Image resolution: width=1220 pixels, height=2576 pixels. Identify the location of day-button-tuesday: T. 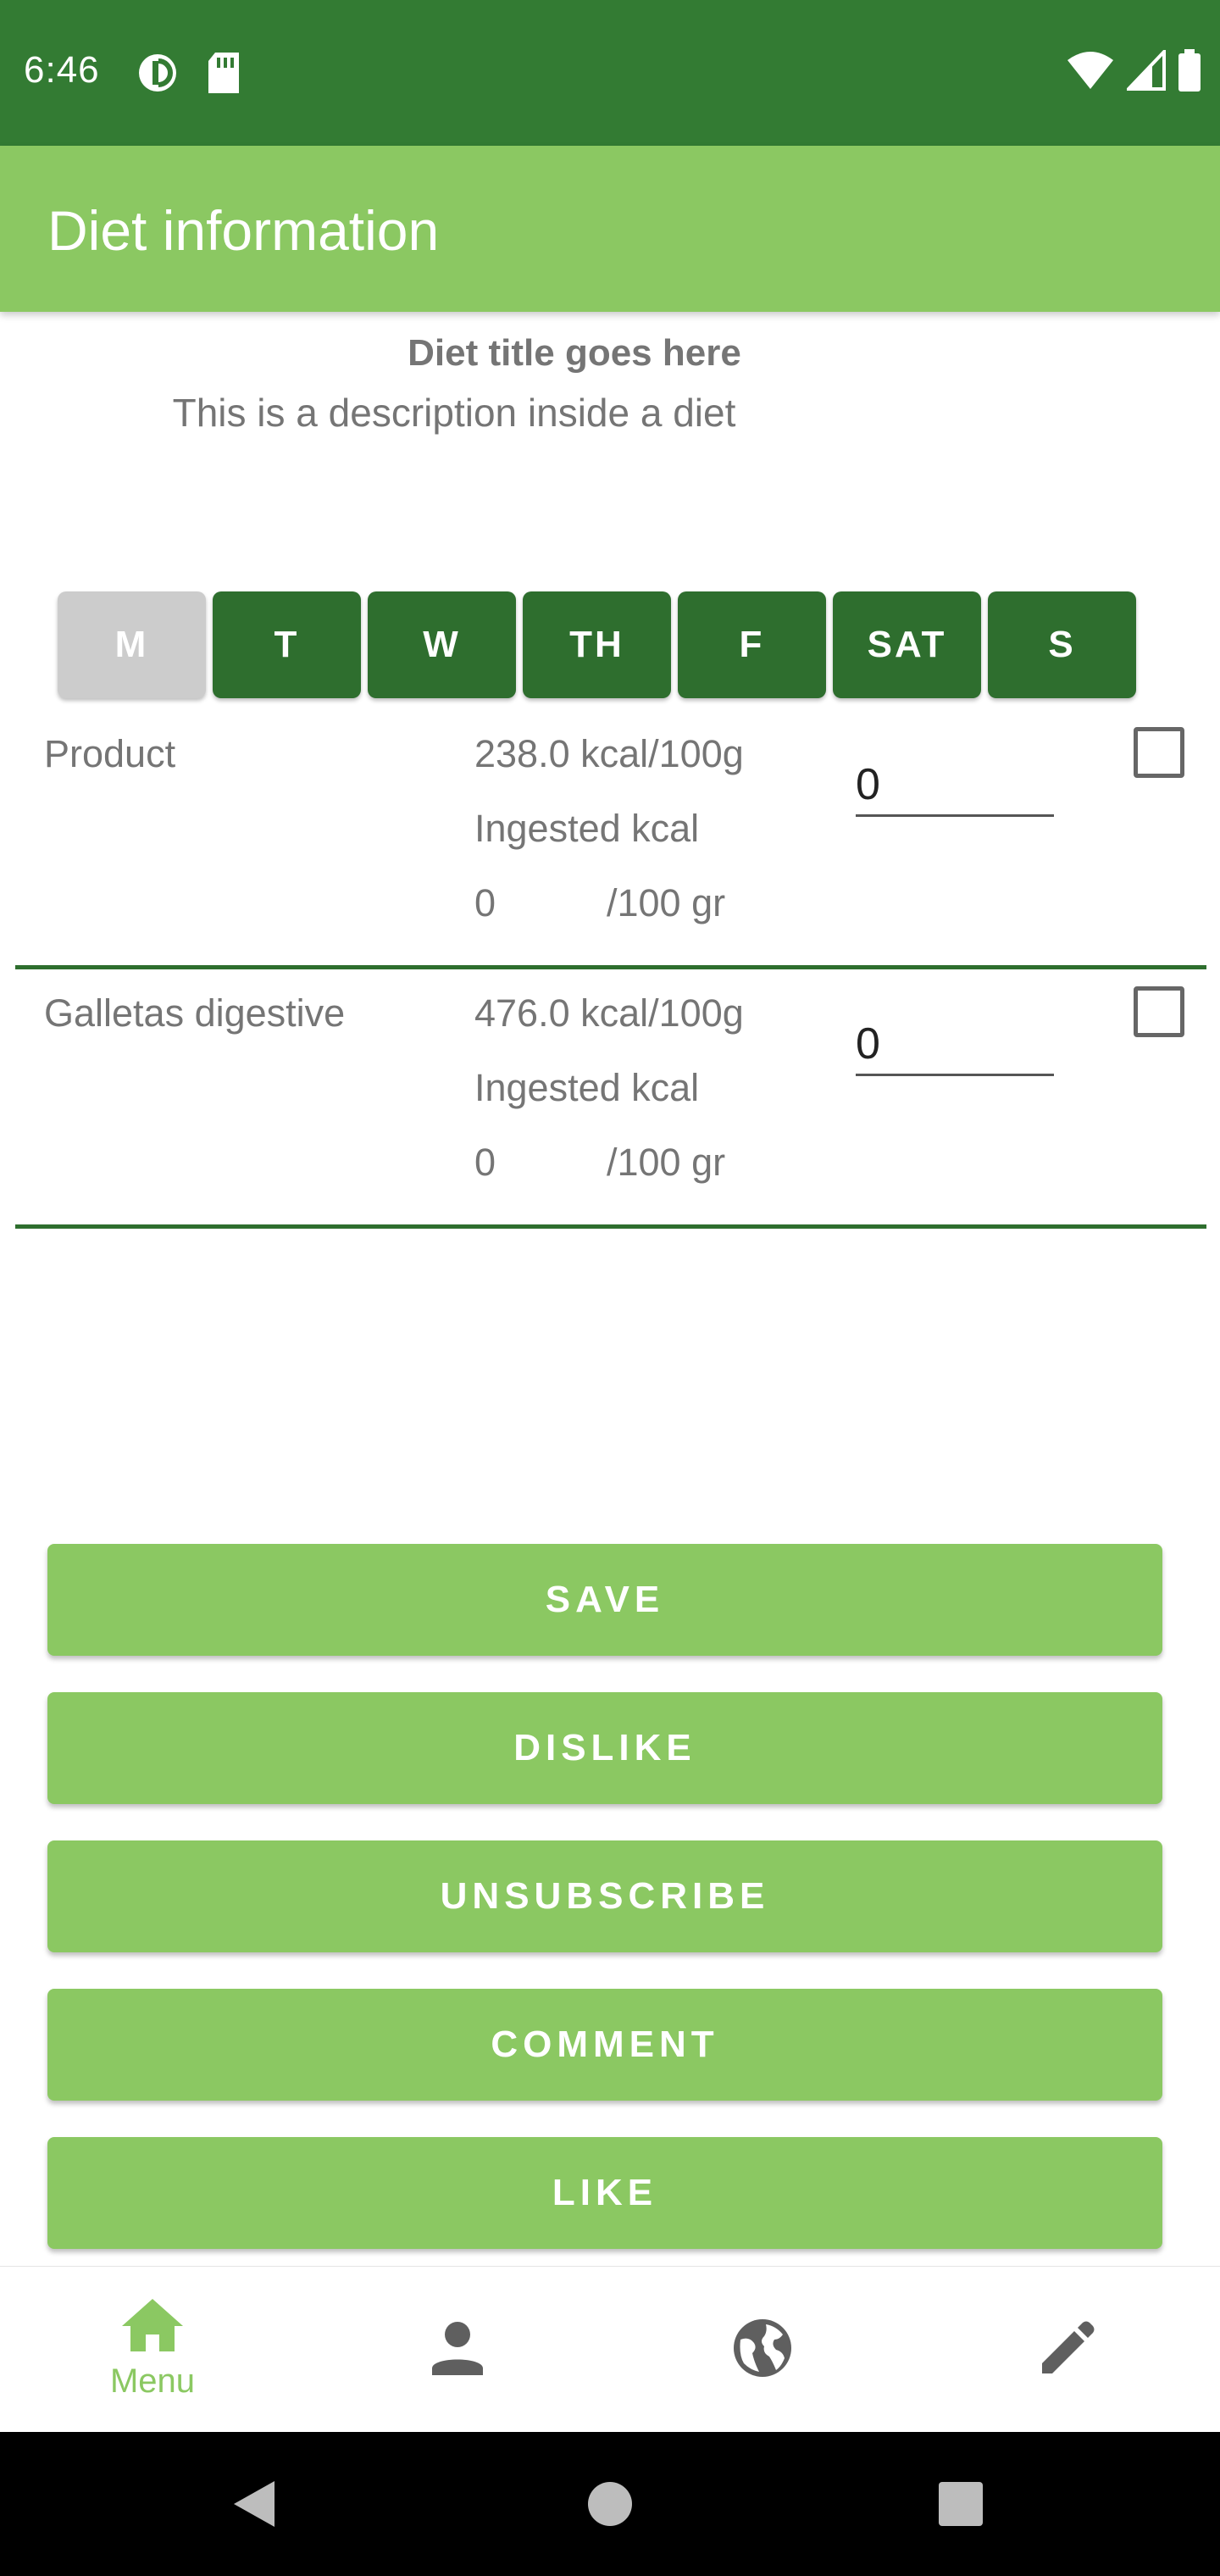
(287, 644).